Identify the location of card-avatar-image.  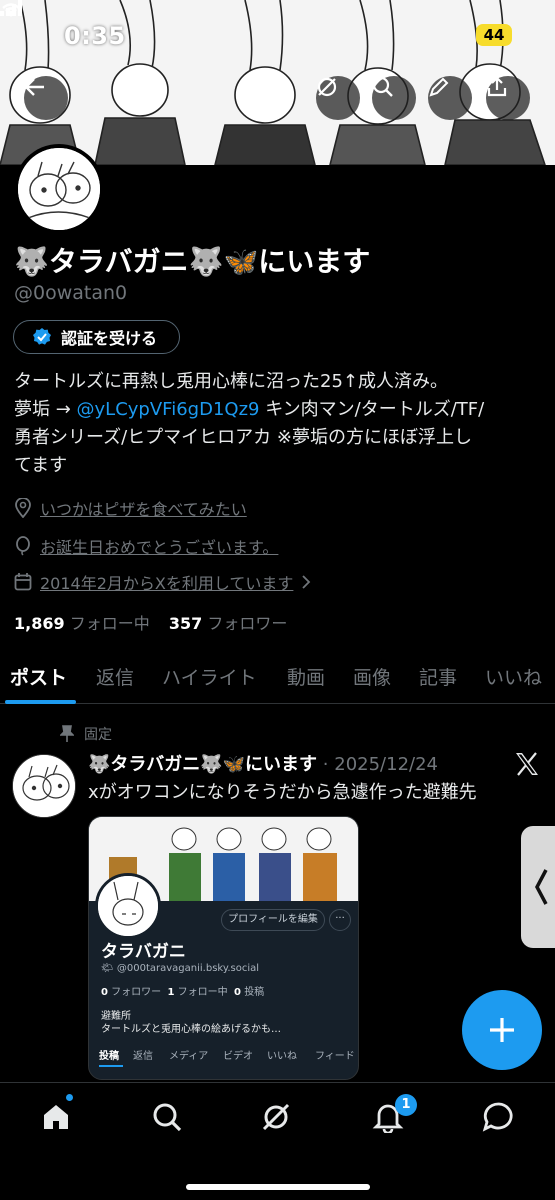
(128, 906).